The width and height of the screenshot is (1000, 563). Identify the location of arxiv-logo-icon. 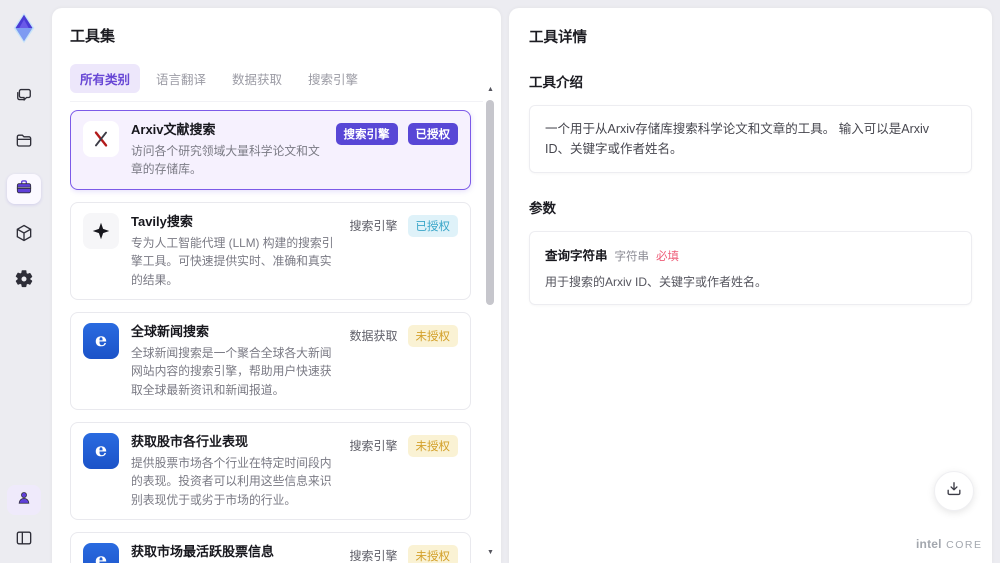
(101, 139).